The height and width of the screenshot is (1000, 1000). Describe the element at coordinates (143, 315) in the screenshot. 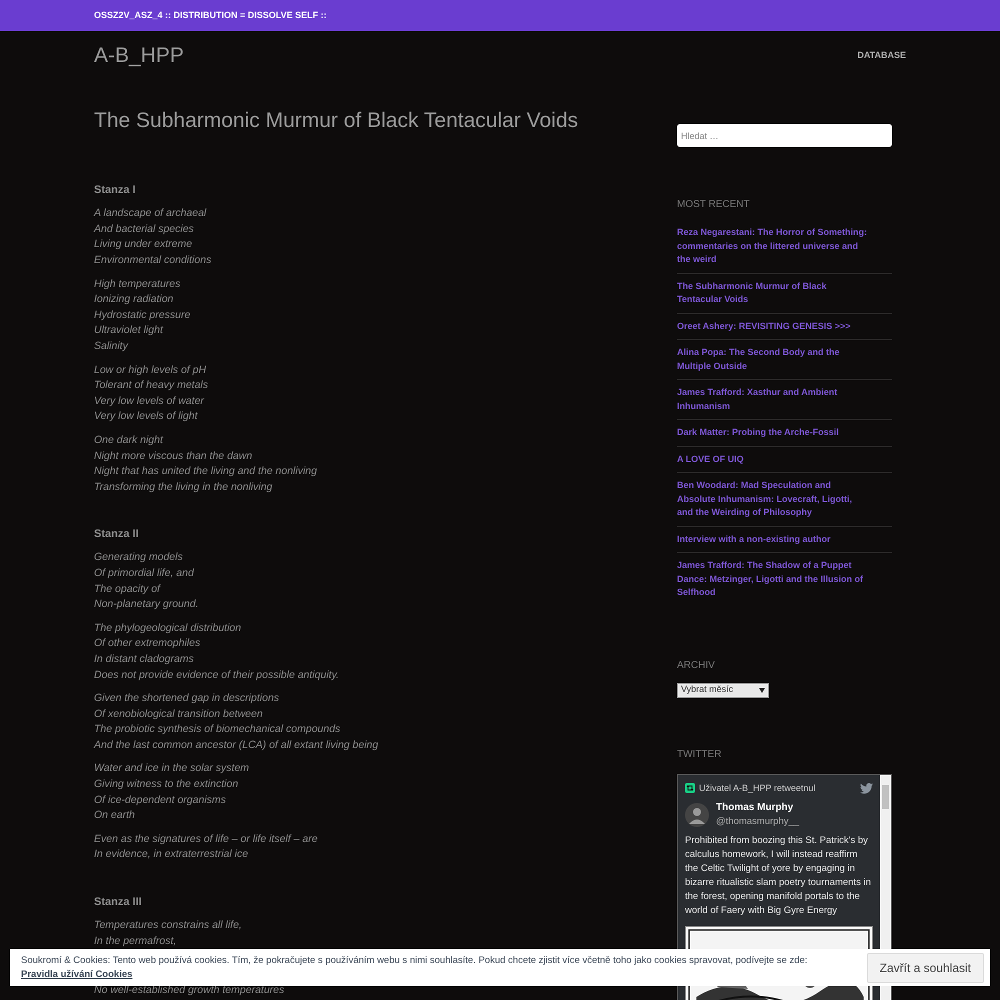

I see `poem-paragraph: High temperatures Ionizing radiation Hydrostatic pressure Ultraviolet light Salinity` at that location.